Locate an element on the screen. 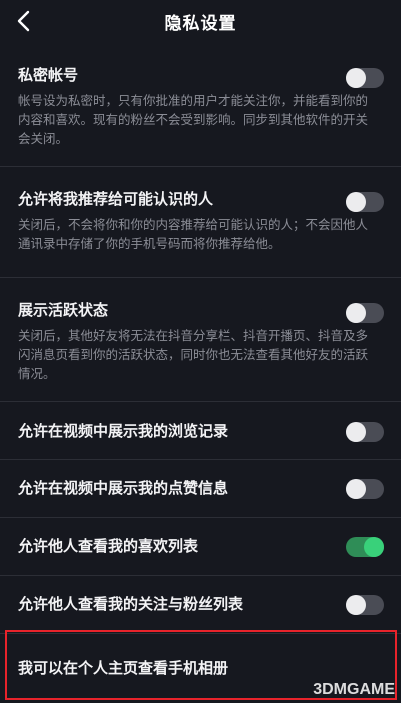  likes-info-toggle is located at coordinates (365, 489).